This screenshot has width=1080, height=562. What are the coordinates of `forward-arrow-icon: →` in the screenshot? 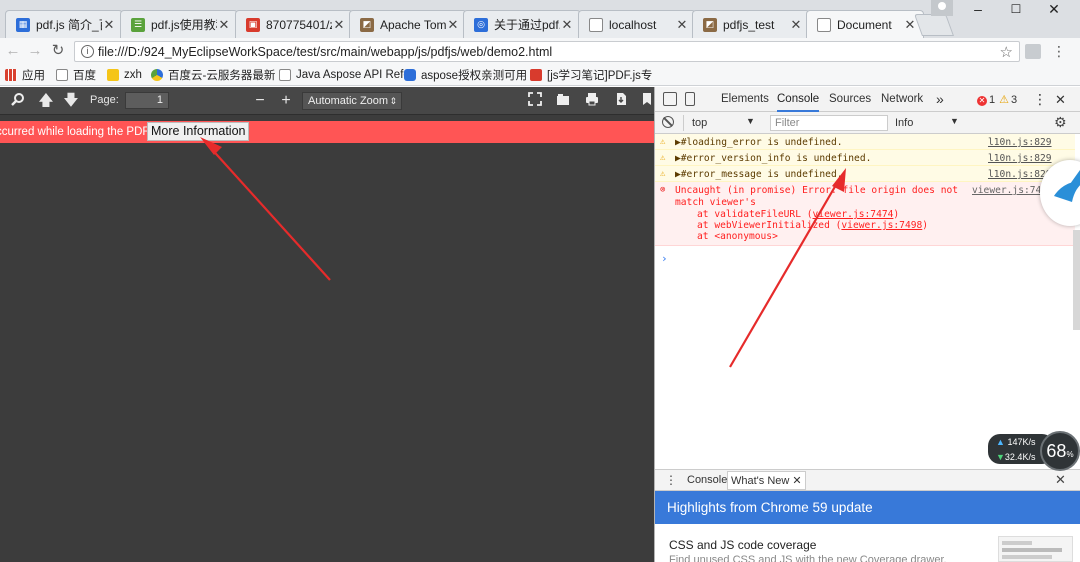 It's located at (35, 51).